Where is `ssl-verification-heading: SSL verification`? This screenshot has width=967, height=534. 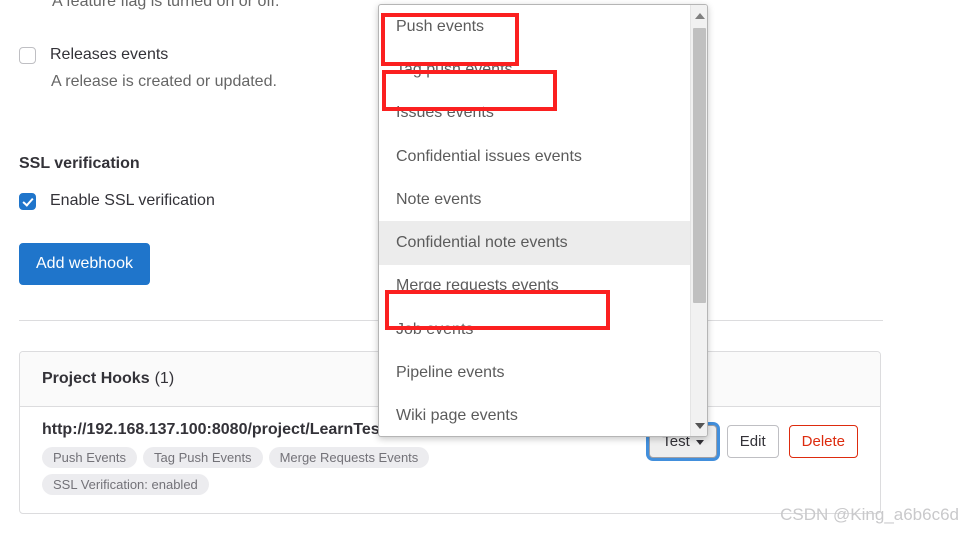 ssl-verification-heading: SSL verification is located at coordinates (79, 163).